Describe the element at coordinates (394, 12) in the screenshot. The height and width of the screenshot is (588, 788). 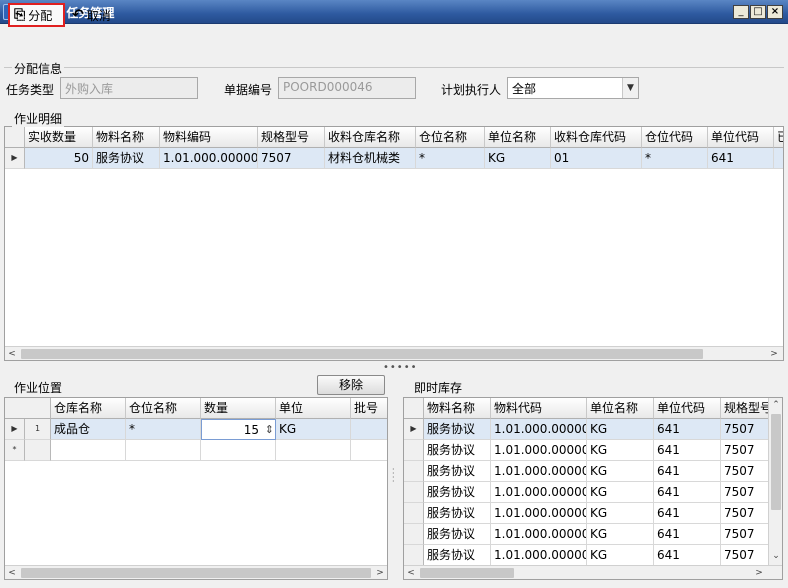
I see `title-bar` at that location.